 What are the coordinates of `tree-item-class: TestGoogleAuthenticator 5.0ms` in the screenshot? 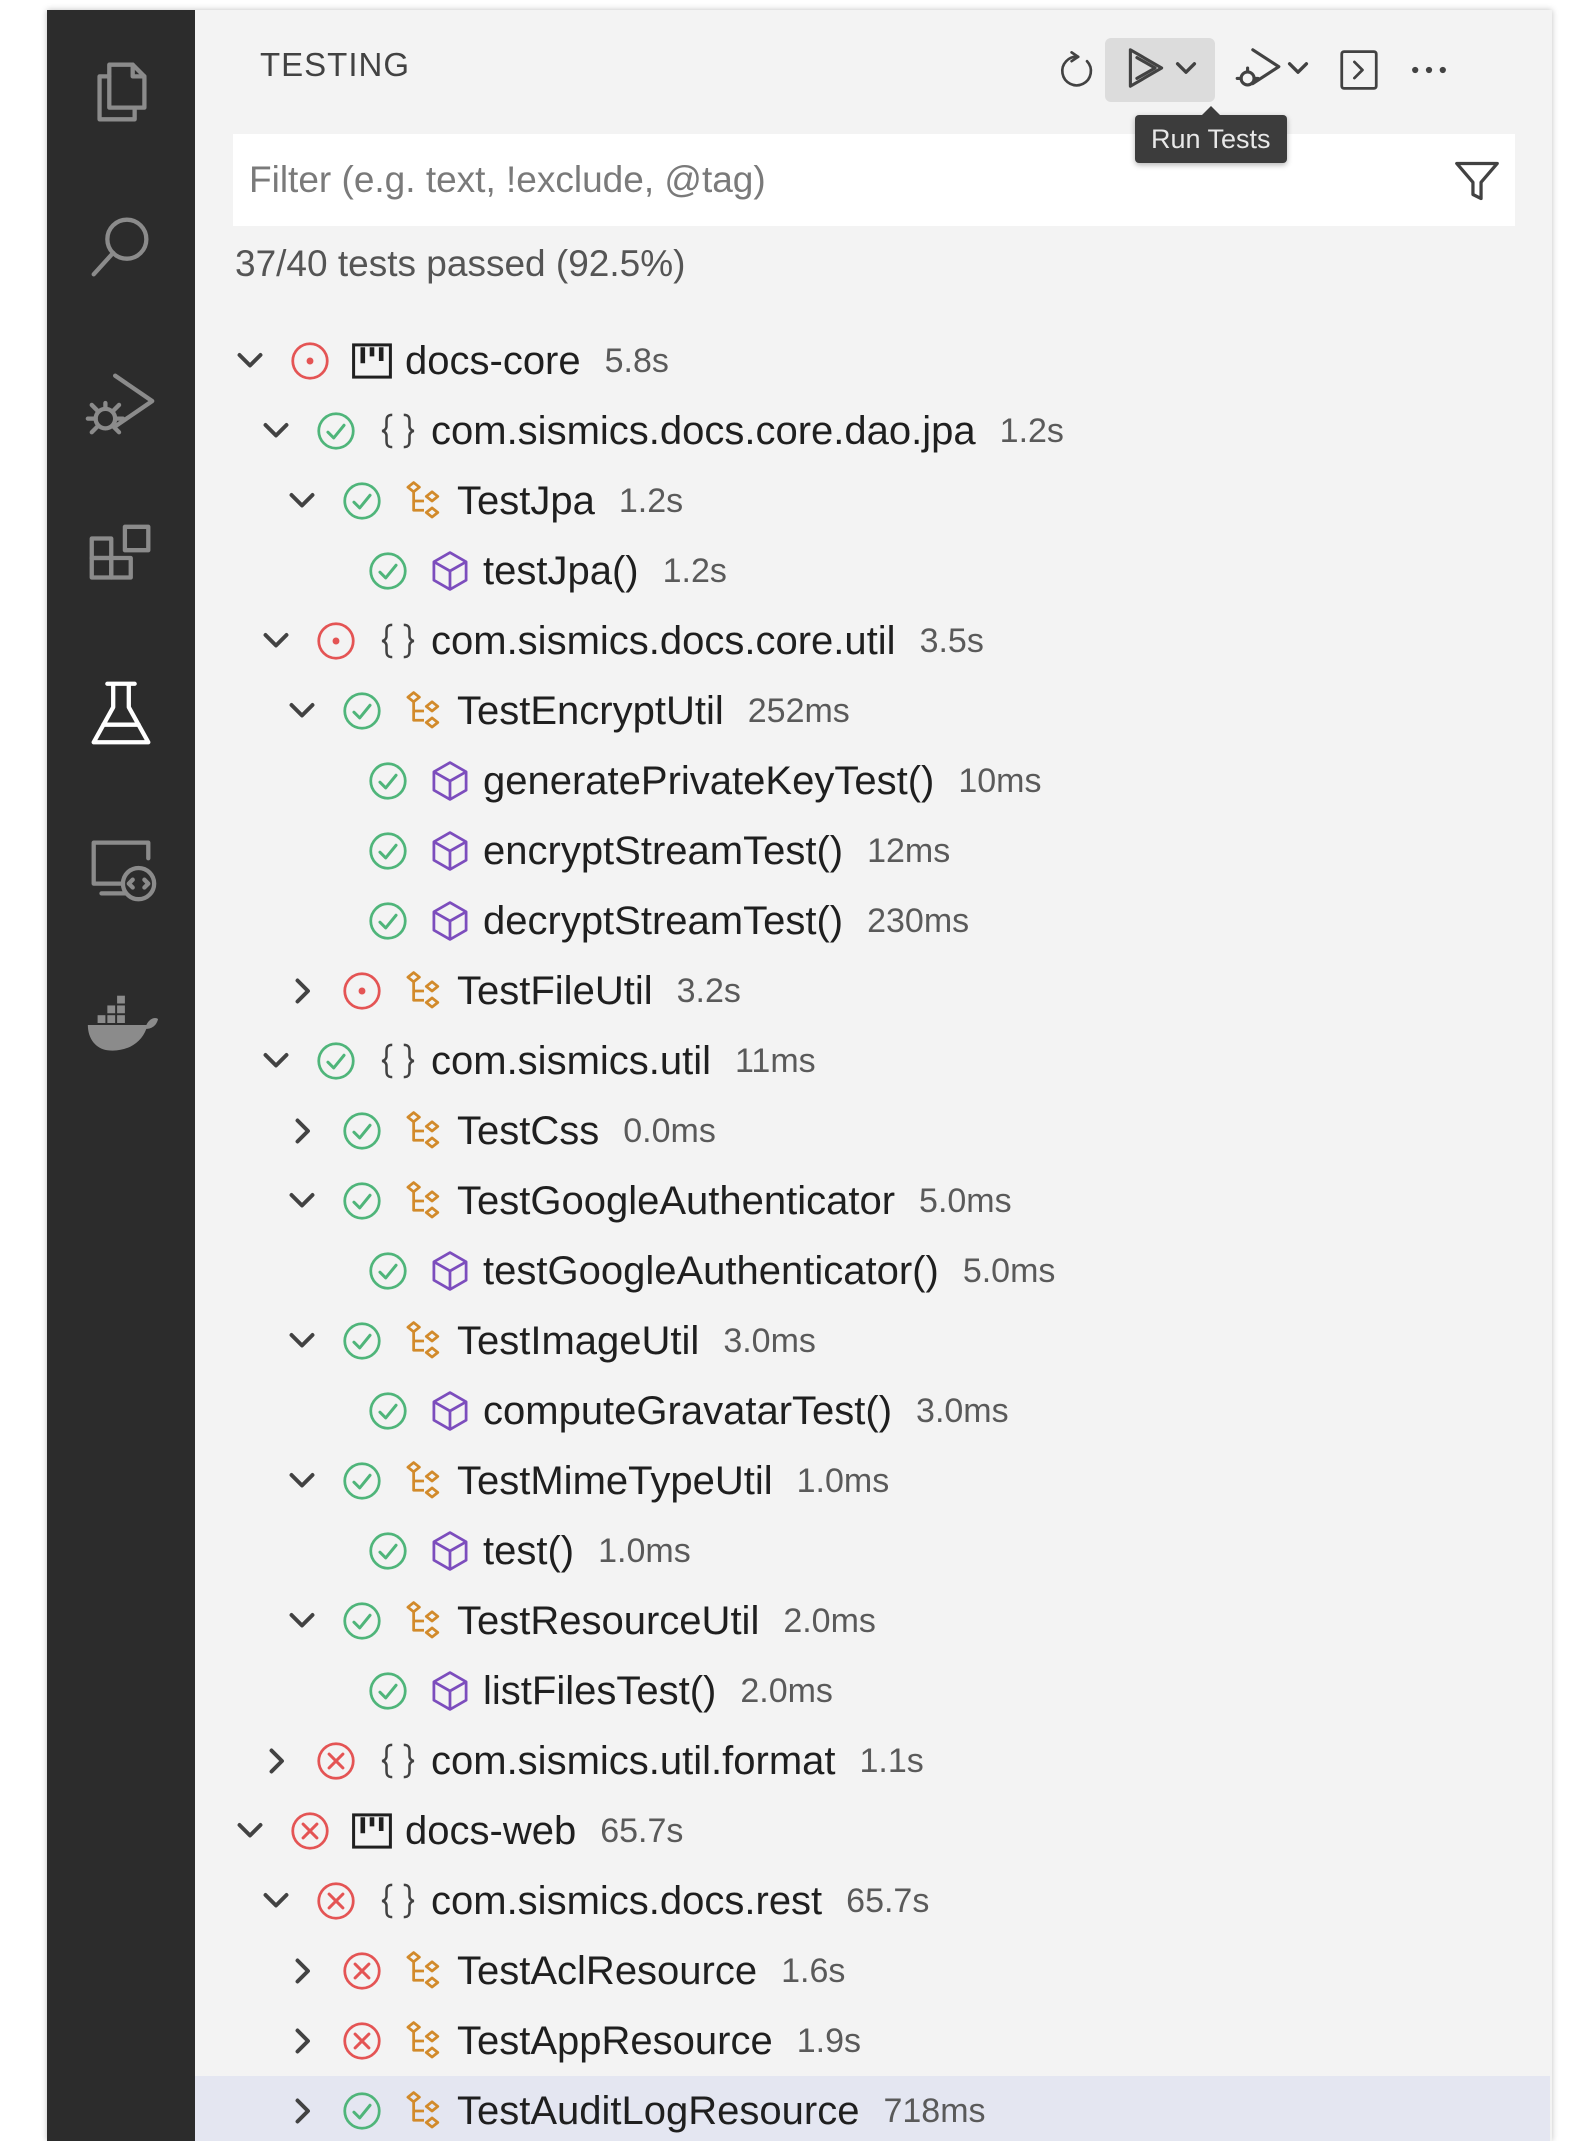 It's located at (872, 1201).